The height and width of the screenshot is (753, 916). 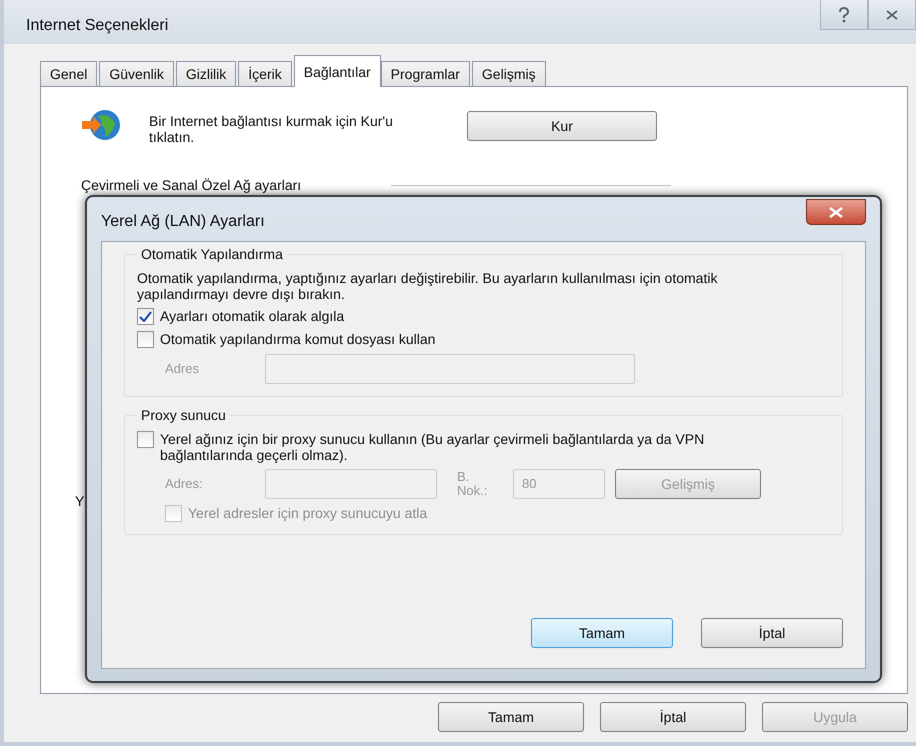 I want to click on tab: Gelişmiş, so click(x=509, y=74).